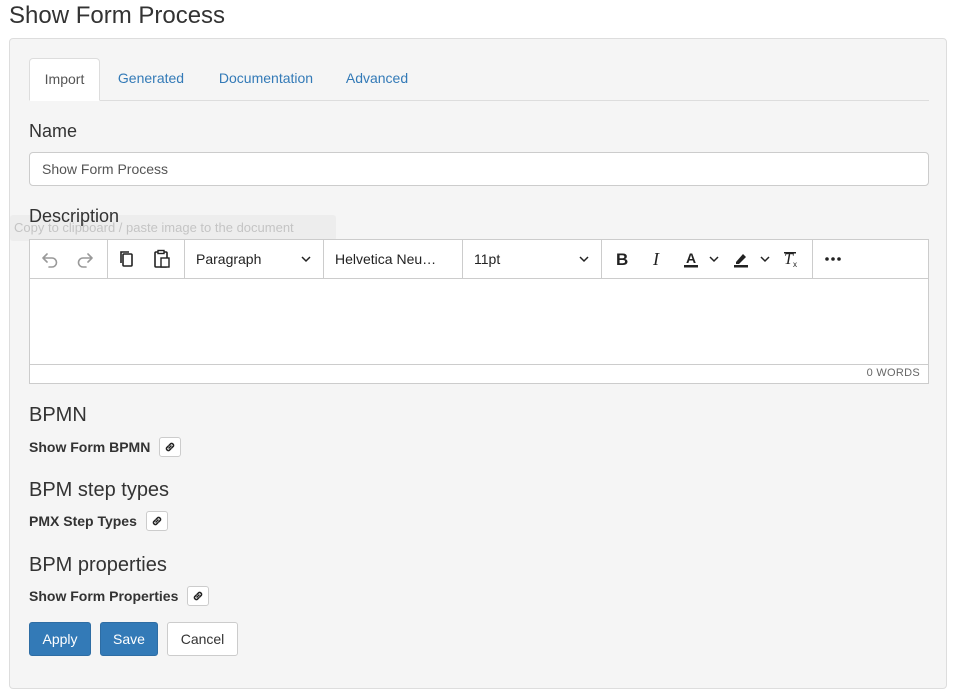  I want to click on svg-text: I, so click(656, 259).